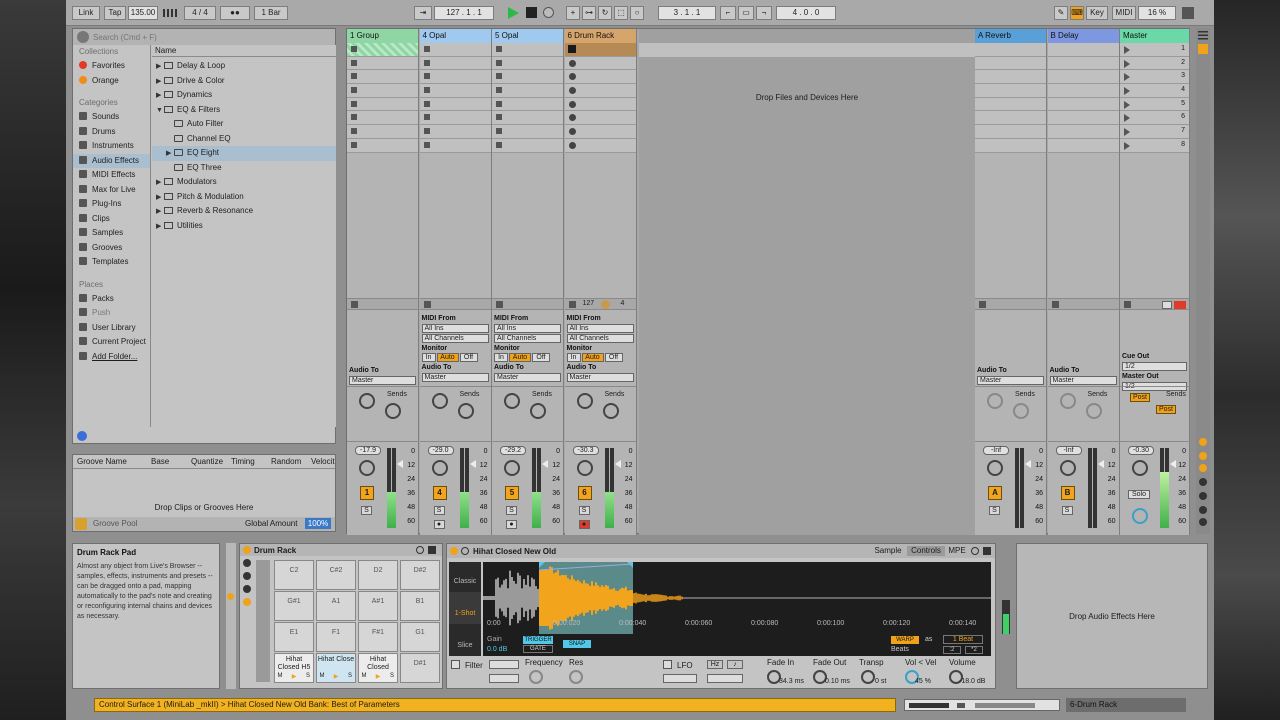 The width and height of the screenshot is (1280, 720). I want to click on loop-icon: ▭, so click(746, 13).